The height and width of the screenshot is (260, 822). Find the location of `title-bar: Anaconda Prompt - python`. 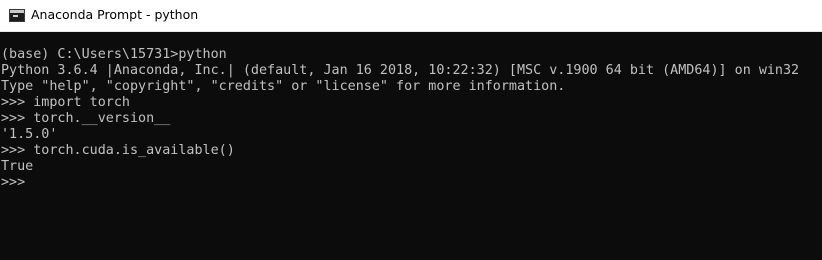

title-bar: Anaconda Prompt - python is located at coordinates (411, 16).